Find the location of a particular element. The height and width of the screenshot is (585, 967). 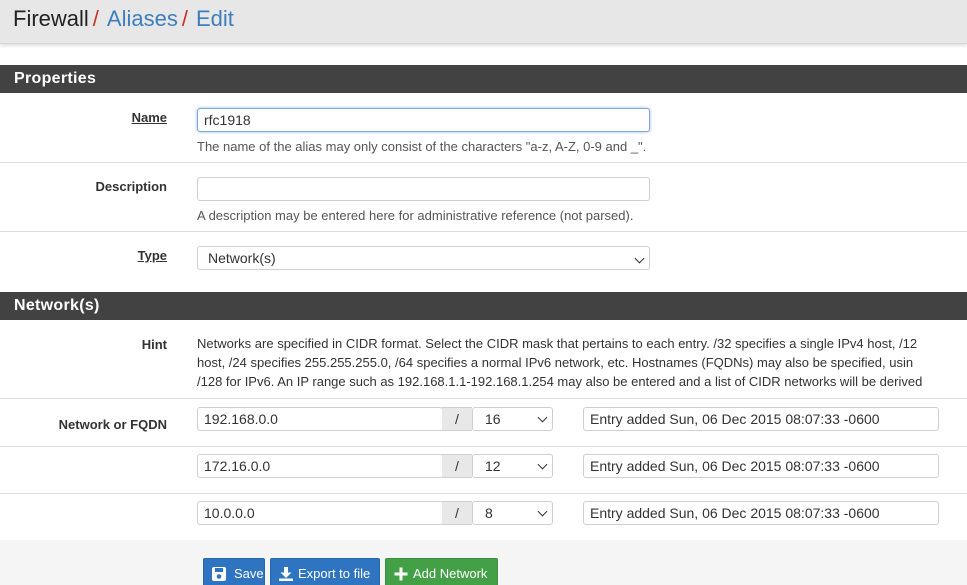

description-label: Description is located at coordinates (131, 186).